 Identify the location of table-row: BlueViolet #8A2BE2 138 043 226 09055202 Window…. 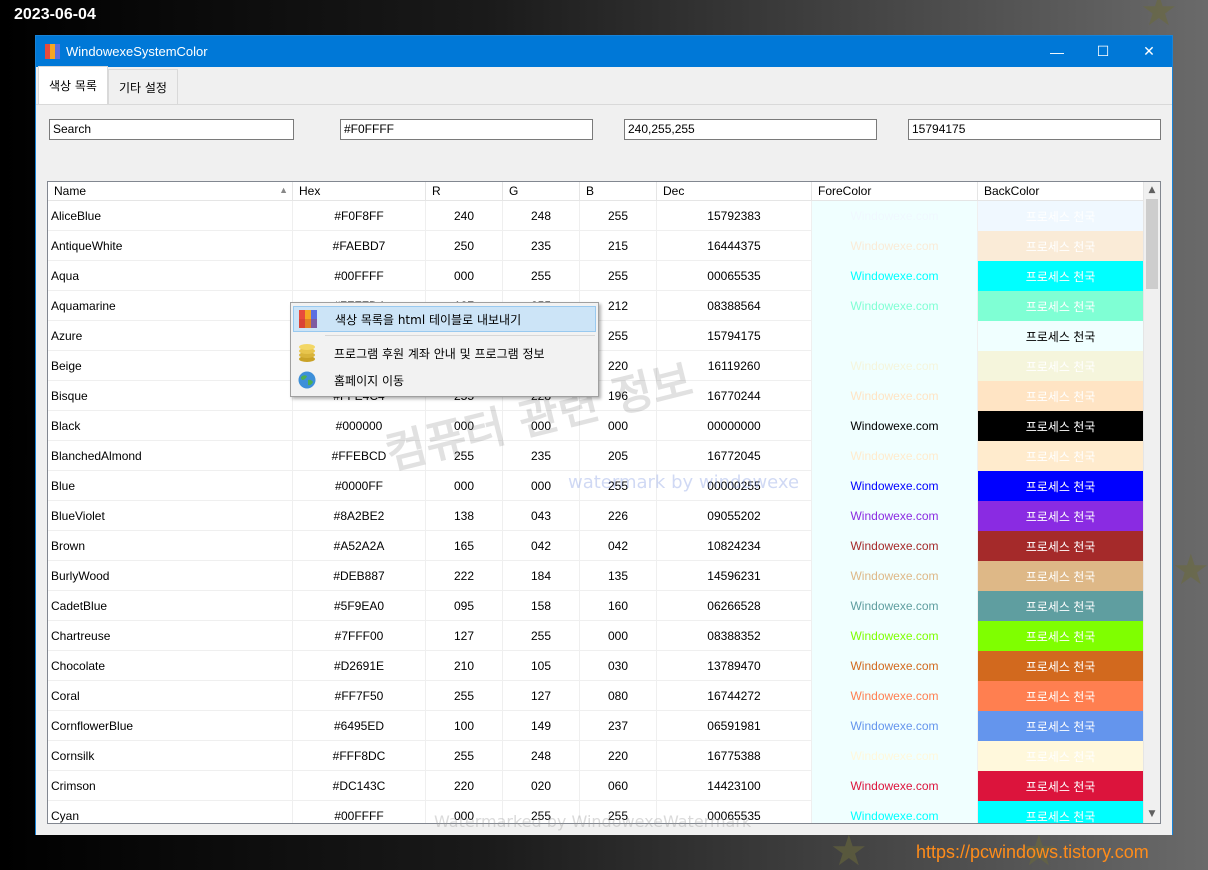
(596, 516).